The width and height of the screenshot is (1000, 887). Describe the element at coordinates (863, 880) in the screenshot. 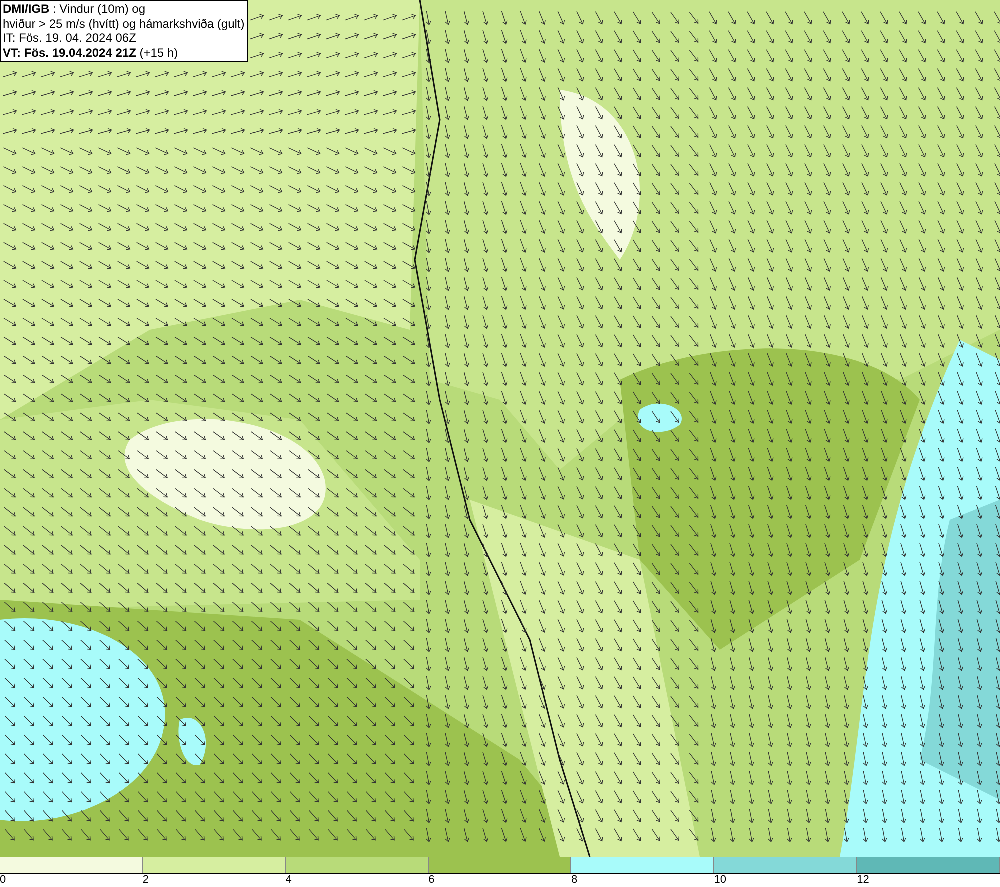

I see `legend-tick-label: 12` at that location.